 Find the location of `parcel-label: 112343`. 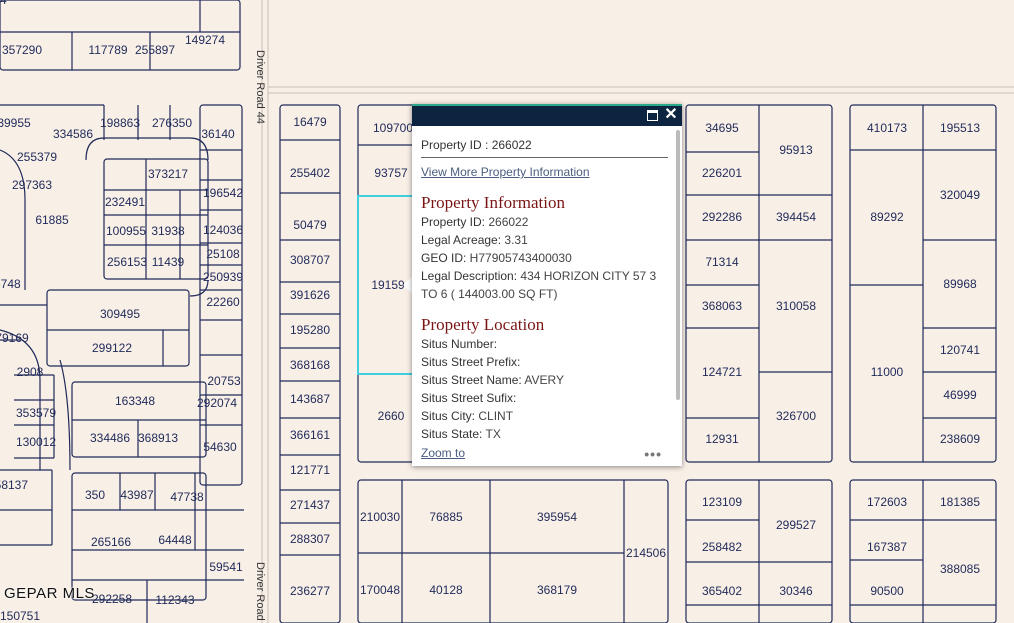

parcel-label: 112343 is located at coordinates (174, 600).